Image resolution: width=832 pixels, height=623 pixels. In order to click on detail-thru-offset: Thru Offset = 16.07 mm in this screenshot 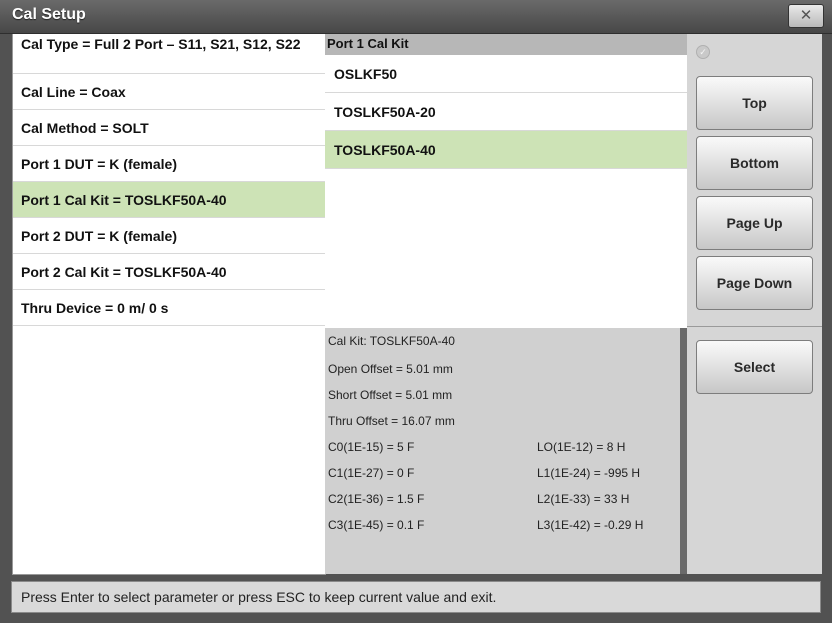, I will do `click(391, 421)`.